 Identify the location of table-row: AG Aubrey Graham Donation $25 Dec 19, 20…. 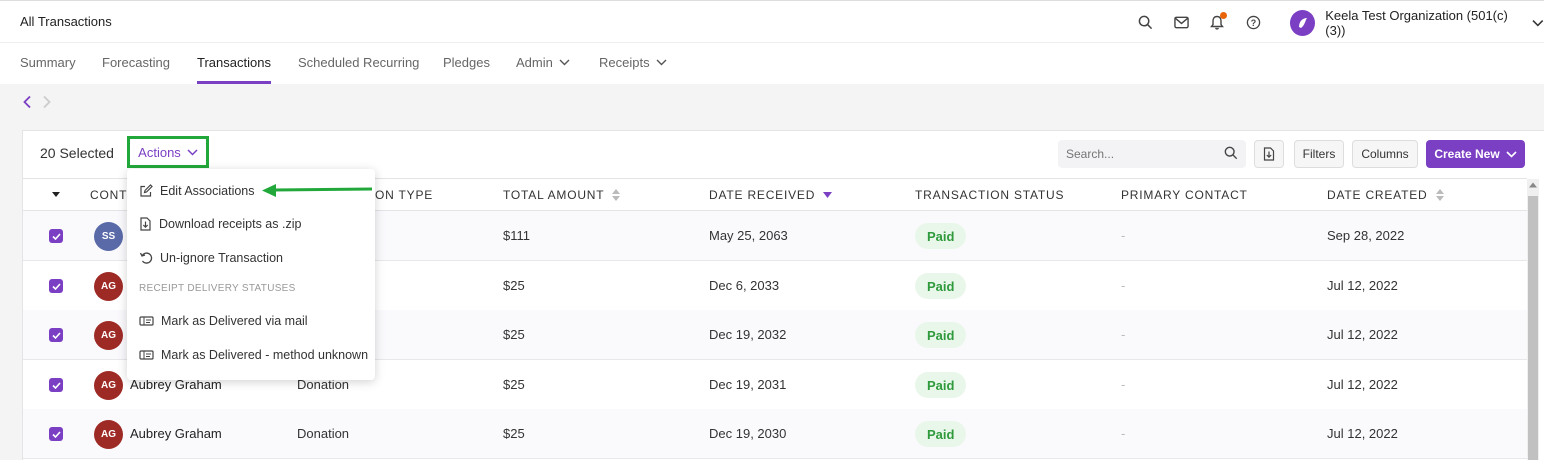
(775, 434).